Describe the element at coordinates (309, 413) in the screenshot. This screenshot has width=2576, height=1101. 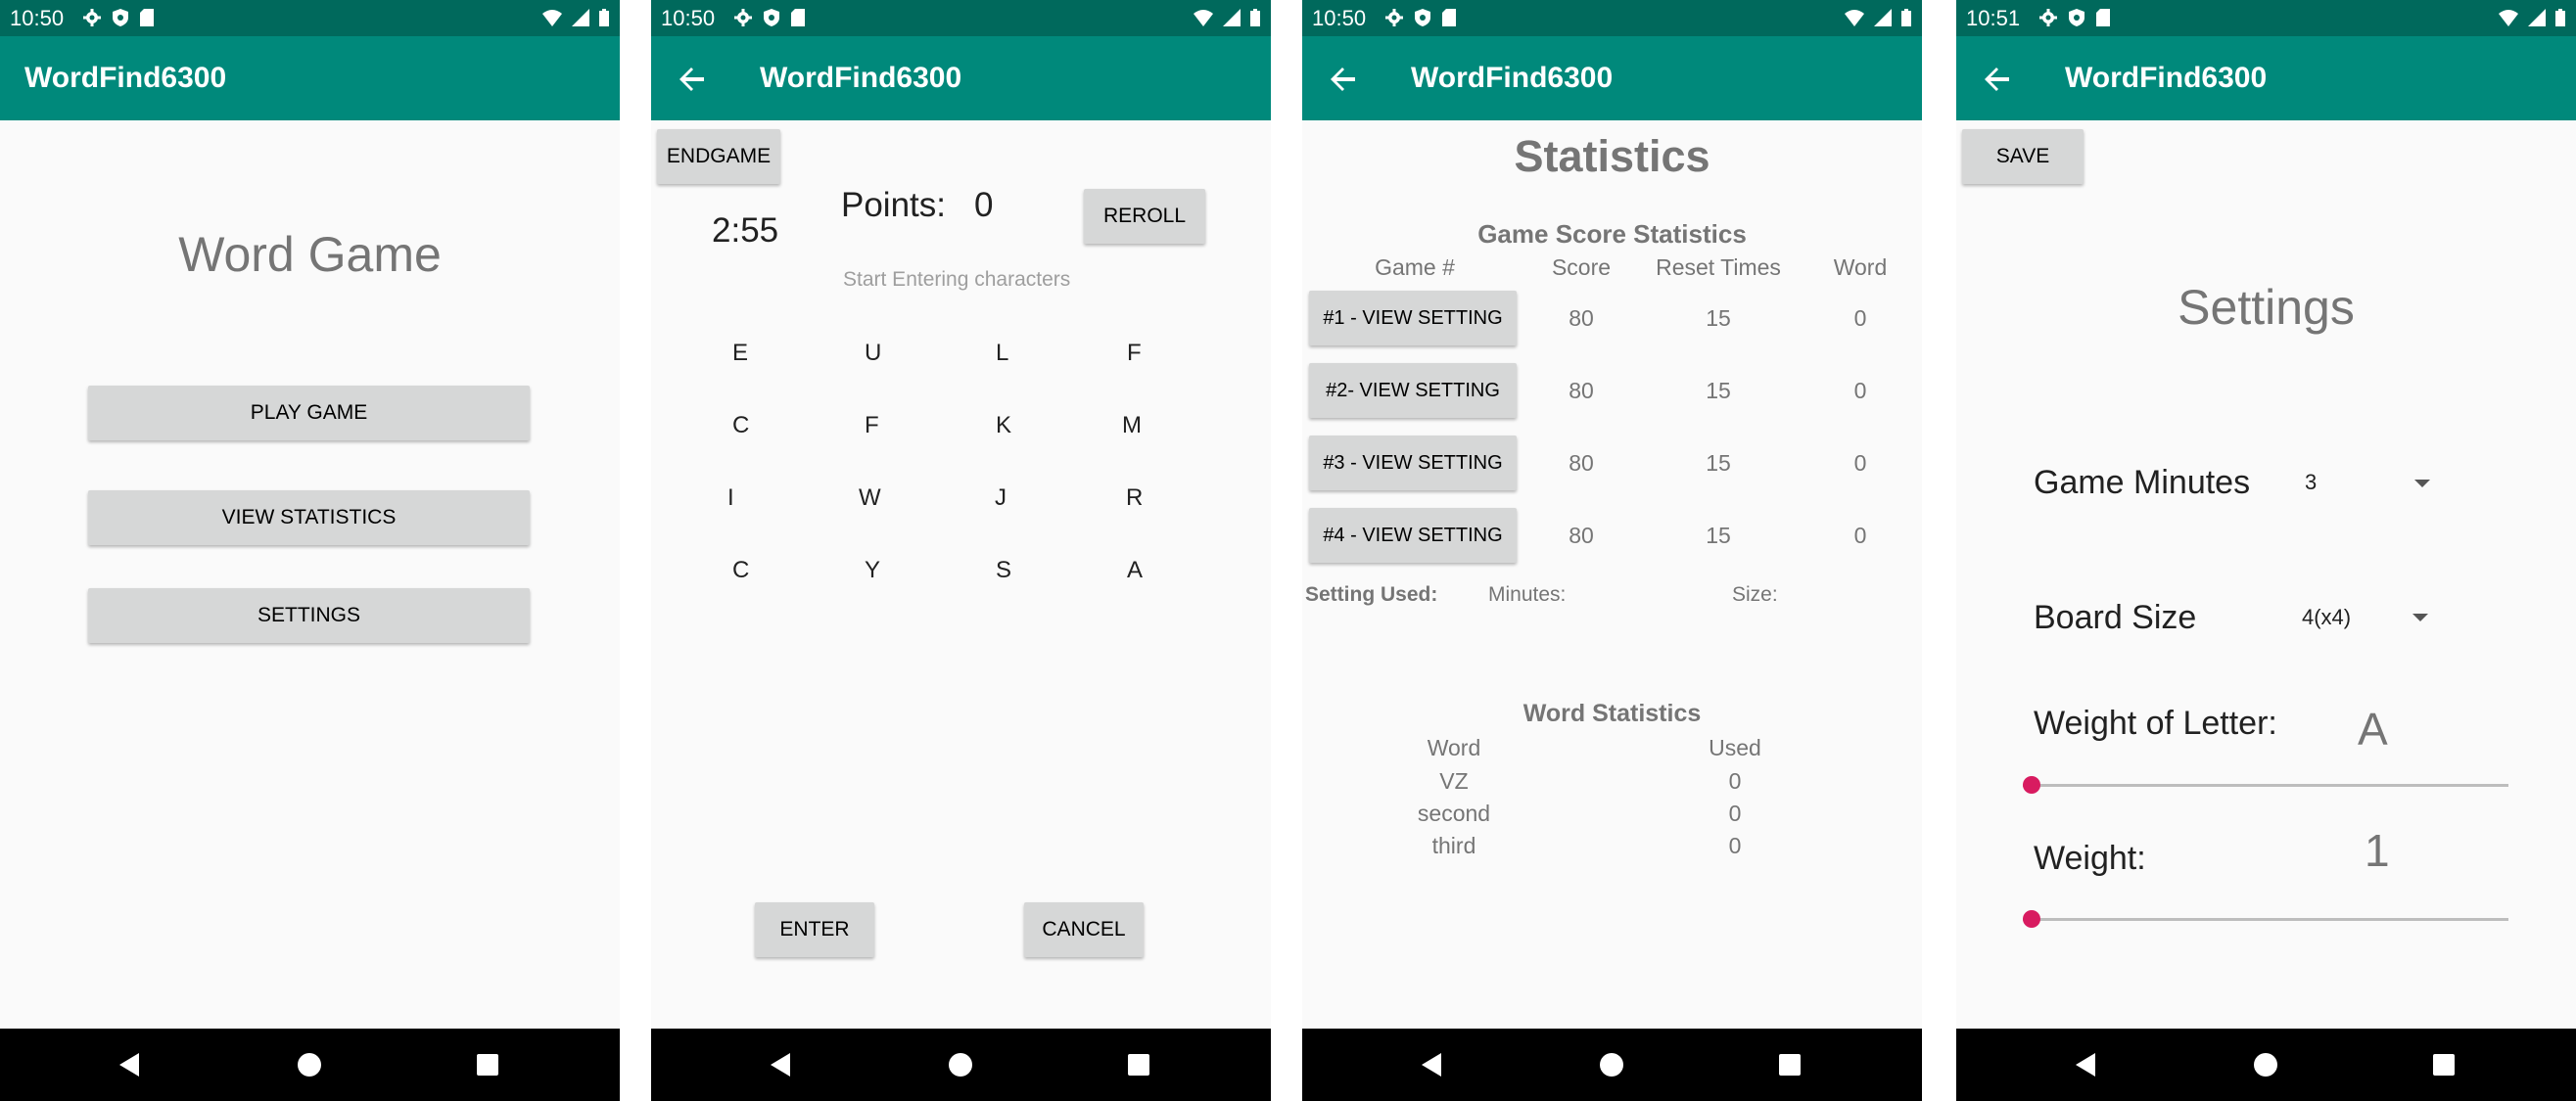
I see `play-game-button: PLAY GAME` at that location.